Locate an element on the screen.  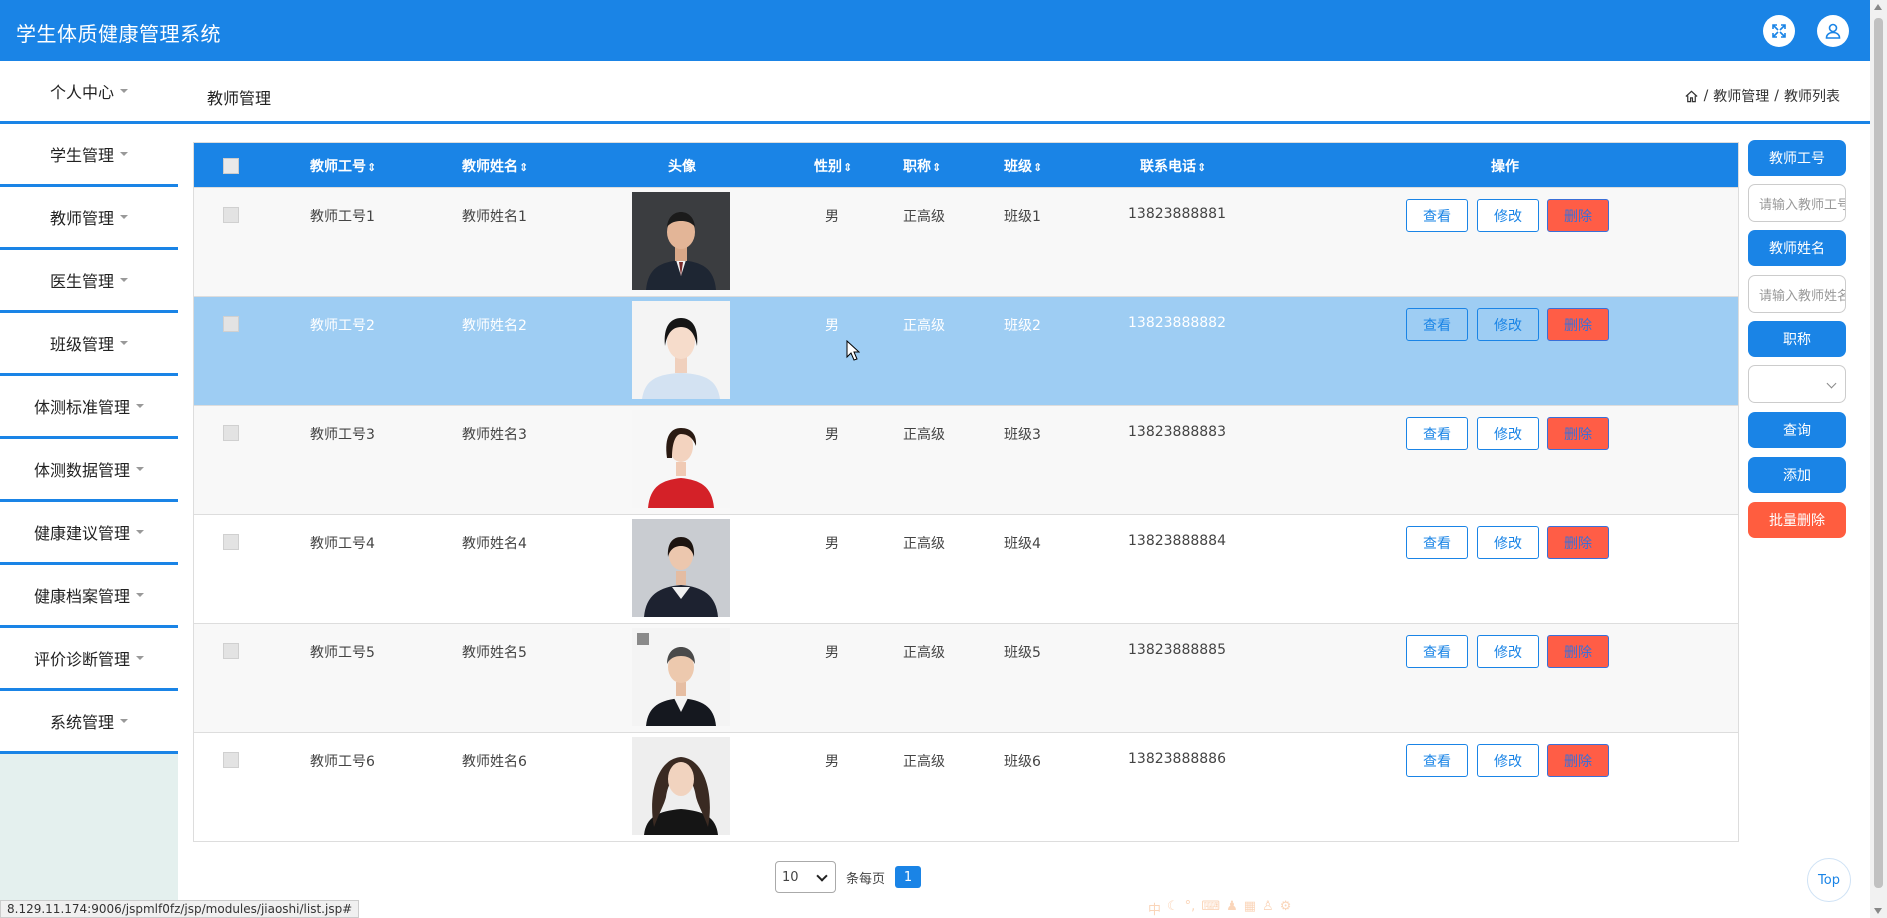
cell-class: 班级5 is located at coordinates (1022, 653).